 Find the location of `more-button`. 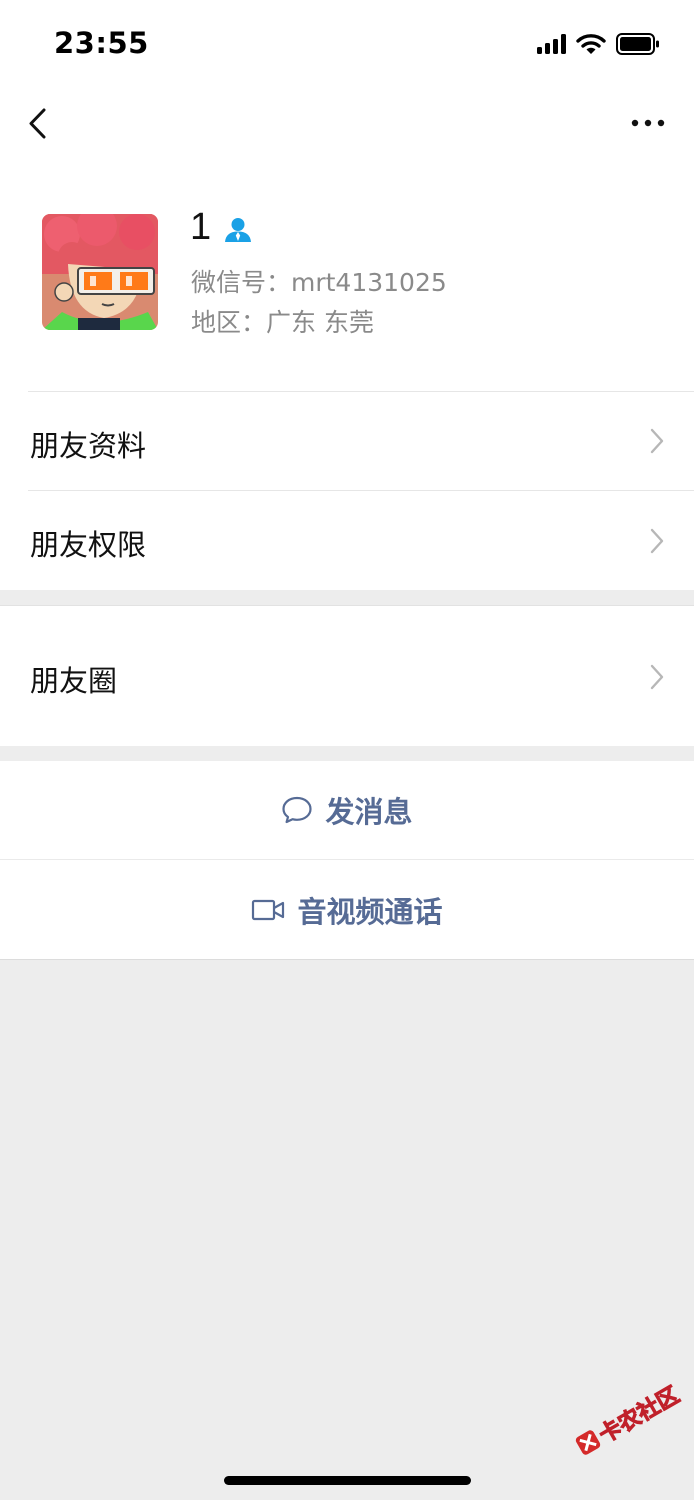

more-button is located at coordinates (648, 123).